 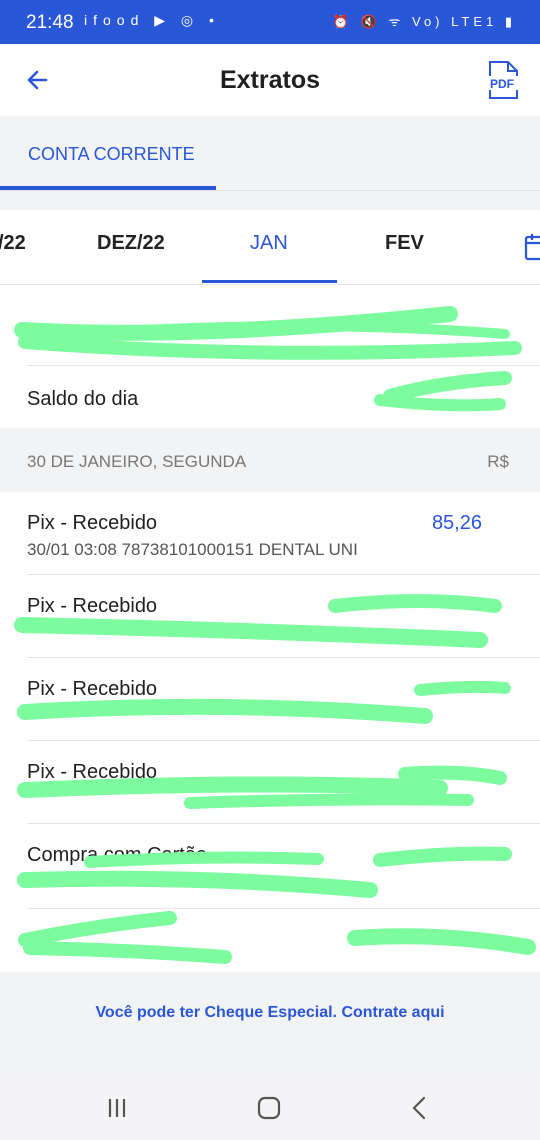 I want to click on month-selector: /22 DEZ/22 JAN FEV, so click(x=270, y=247).